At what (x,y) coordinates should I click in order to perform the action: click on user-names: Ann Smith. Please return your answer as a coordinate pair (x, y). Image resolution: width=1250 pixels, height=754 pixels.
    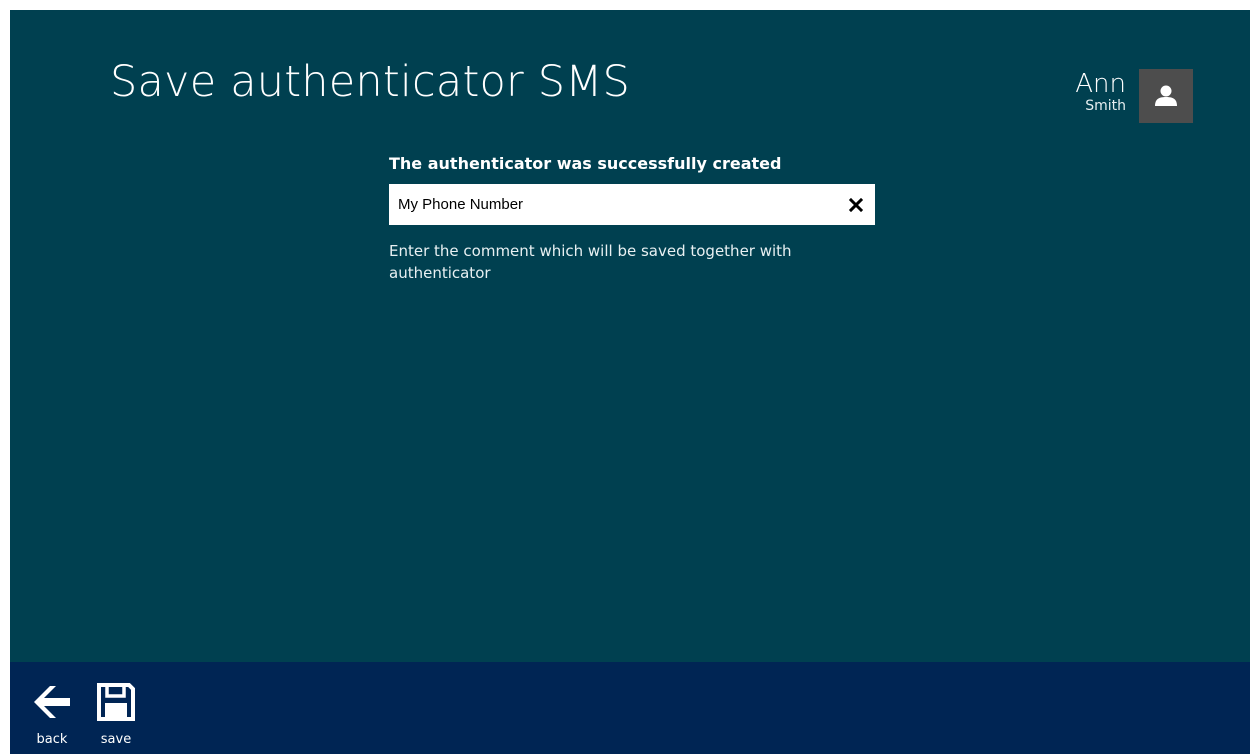
    Looking at the image, I should click on (1100, 91).